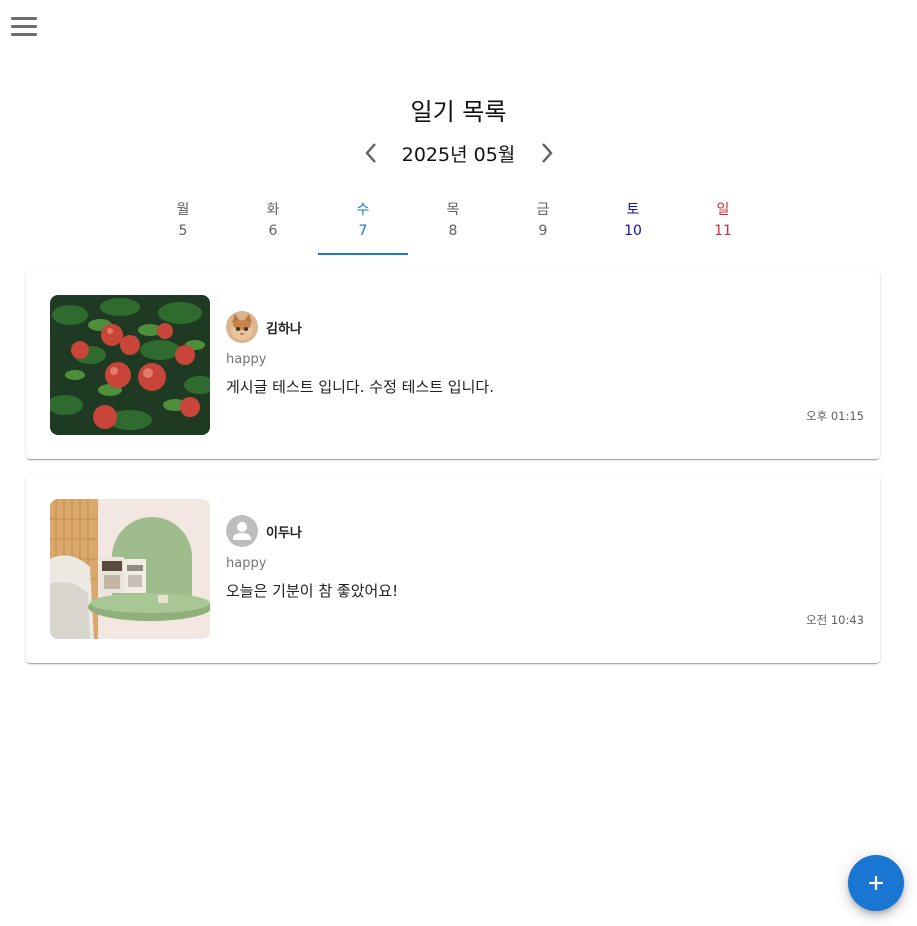 The height and width of the screenshot is (926, 917). I want to click on day-name: 수, so click(363, 210).